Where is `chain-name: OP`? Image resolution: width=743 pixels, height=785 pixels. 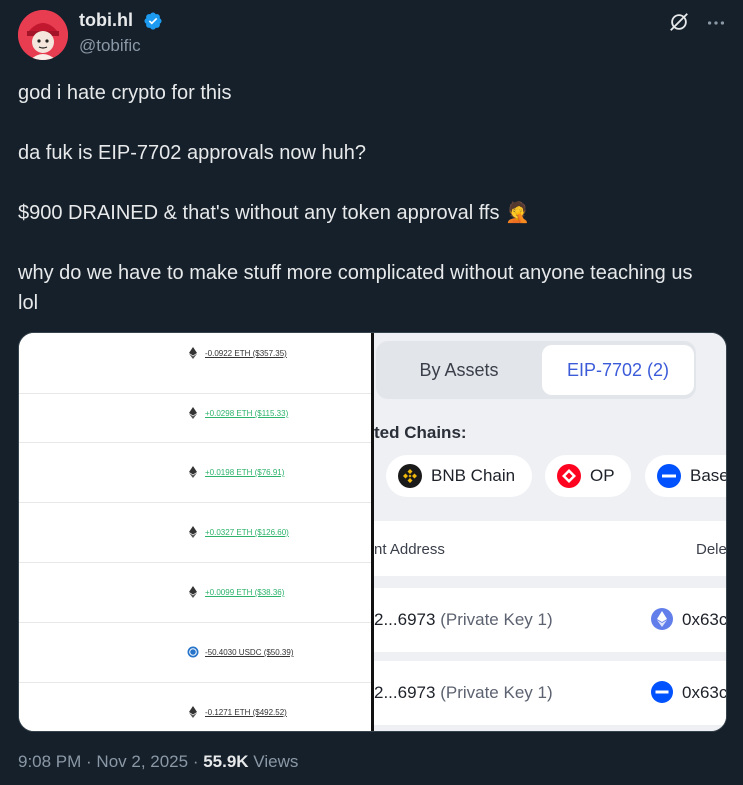
chain-name: OP is located at coordinates (602, 475).